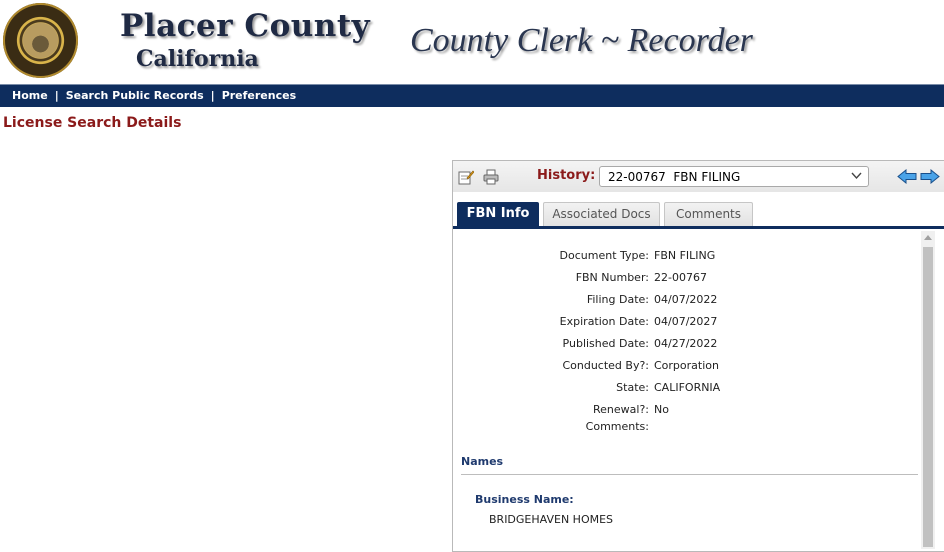 This screenshot has height=552, width=944. Describe the element at coordinates (708, 214) in the screenshot. I see `tab-comments: Comments` at that location.